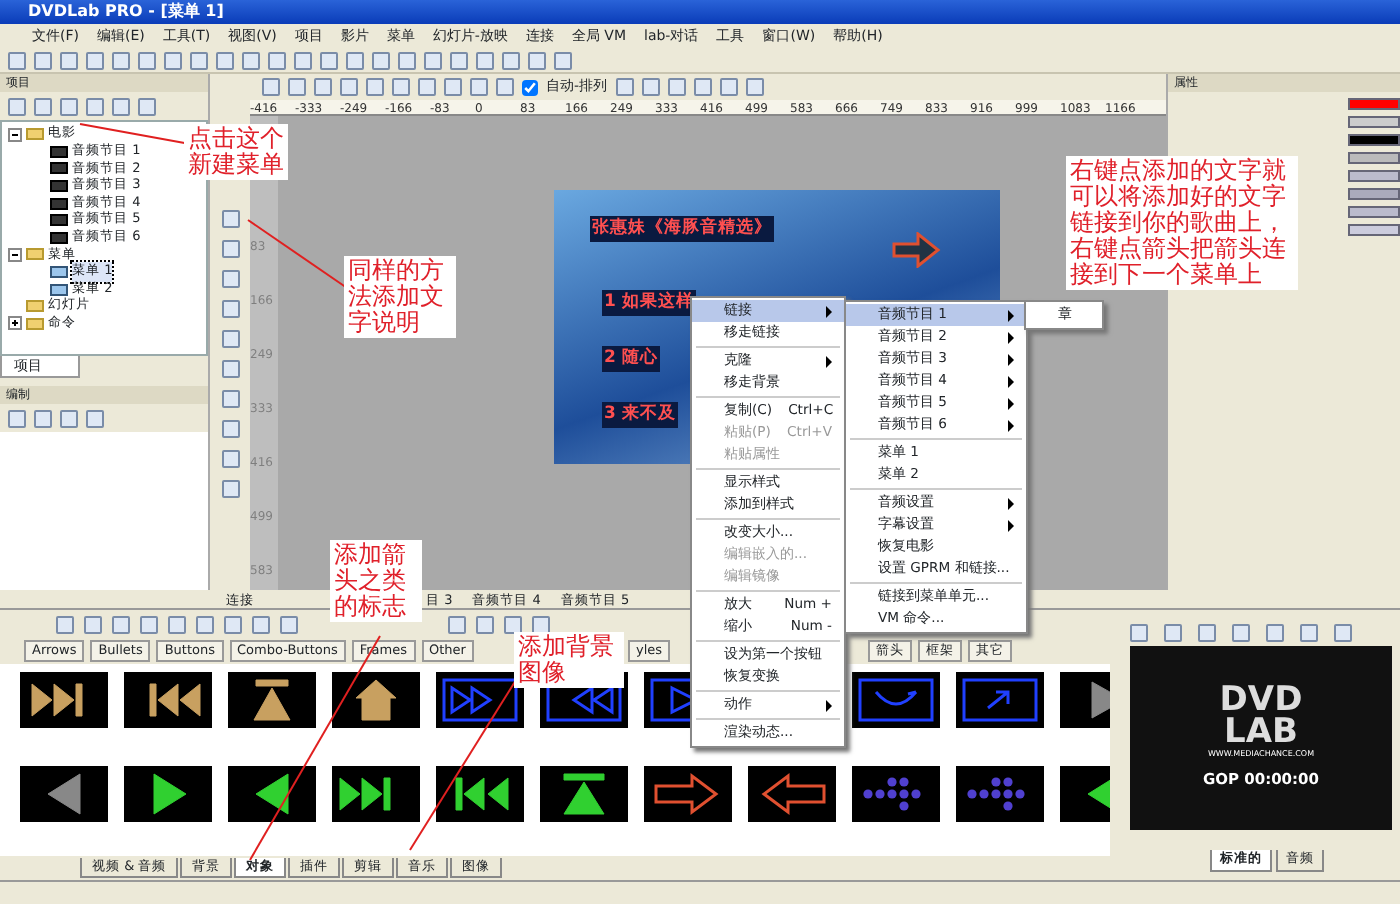  I want to click on arrow-button-icon, so click(916, 250).